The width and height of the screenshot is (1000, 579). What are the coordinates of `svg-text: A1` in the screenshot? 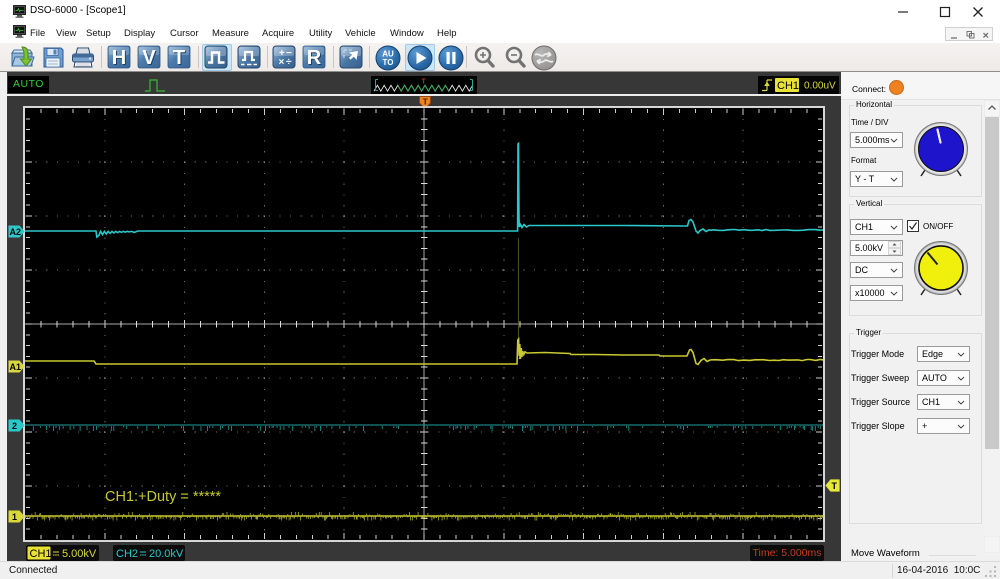 It's located at (16, 367).